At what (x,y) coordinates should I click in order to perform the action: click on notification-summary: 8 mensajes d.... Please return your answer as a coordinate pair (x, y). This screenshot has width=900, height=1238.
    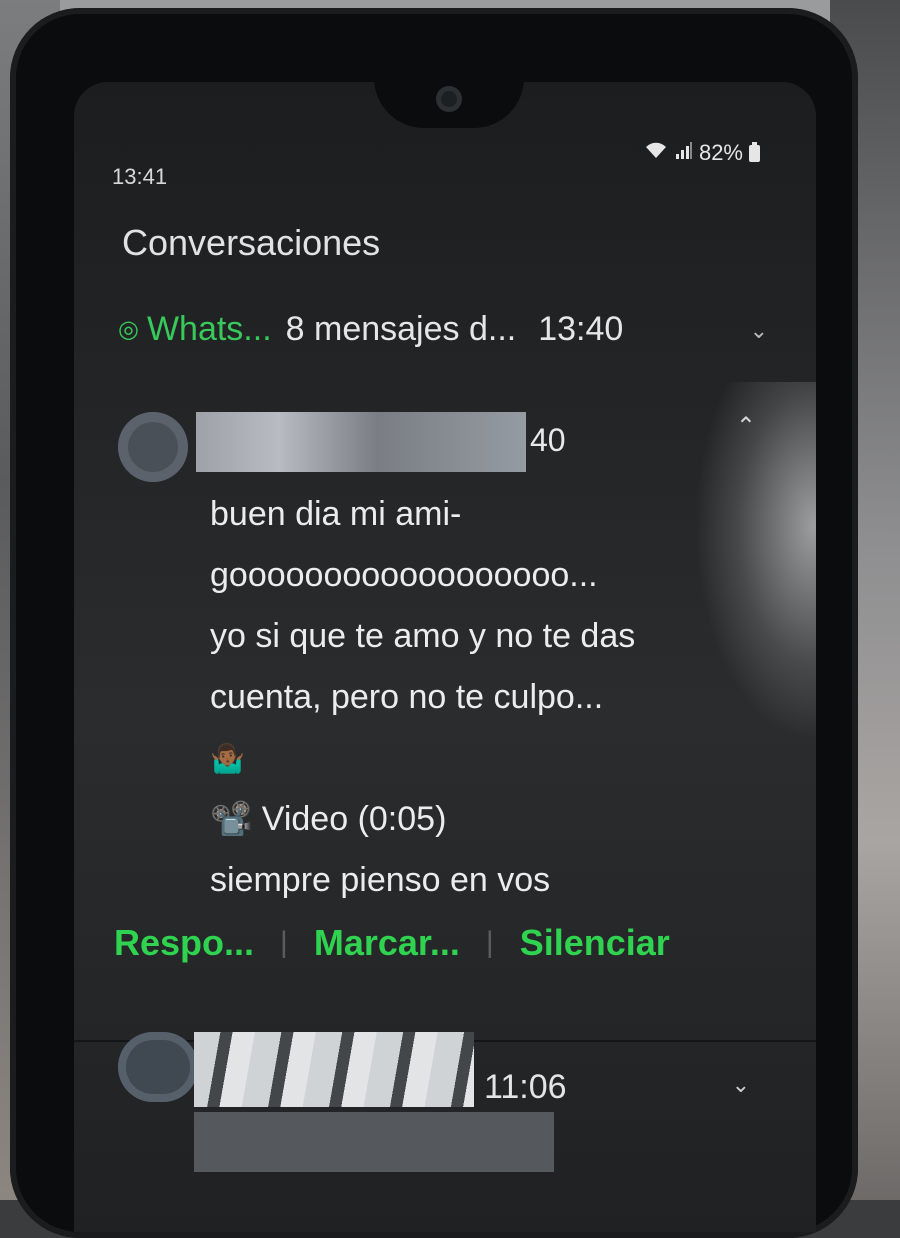
    Looking at the image, I should click on (401, 329).